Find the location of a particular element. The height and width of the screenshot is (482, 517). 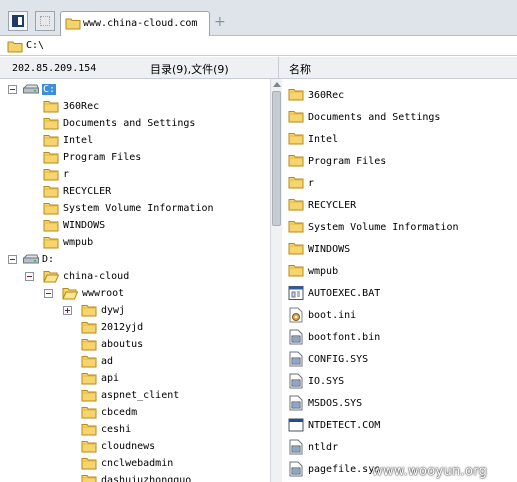

application-file-icon is located at coordinates (296, 425).